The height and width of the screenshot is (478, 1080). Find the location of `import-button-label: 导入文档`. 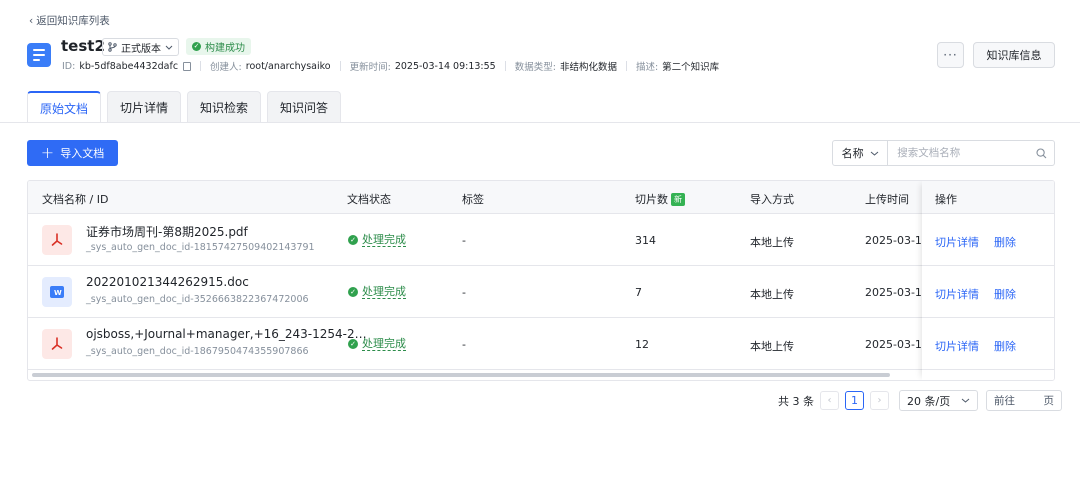

import-button-label: 导入文档 is located at coordinates (82, 153).